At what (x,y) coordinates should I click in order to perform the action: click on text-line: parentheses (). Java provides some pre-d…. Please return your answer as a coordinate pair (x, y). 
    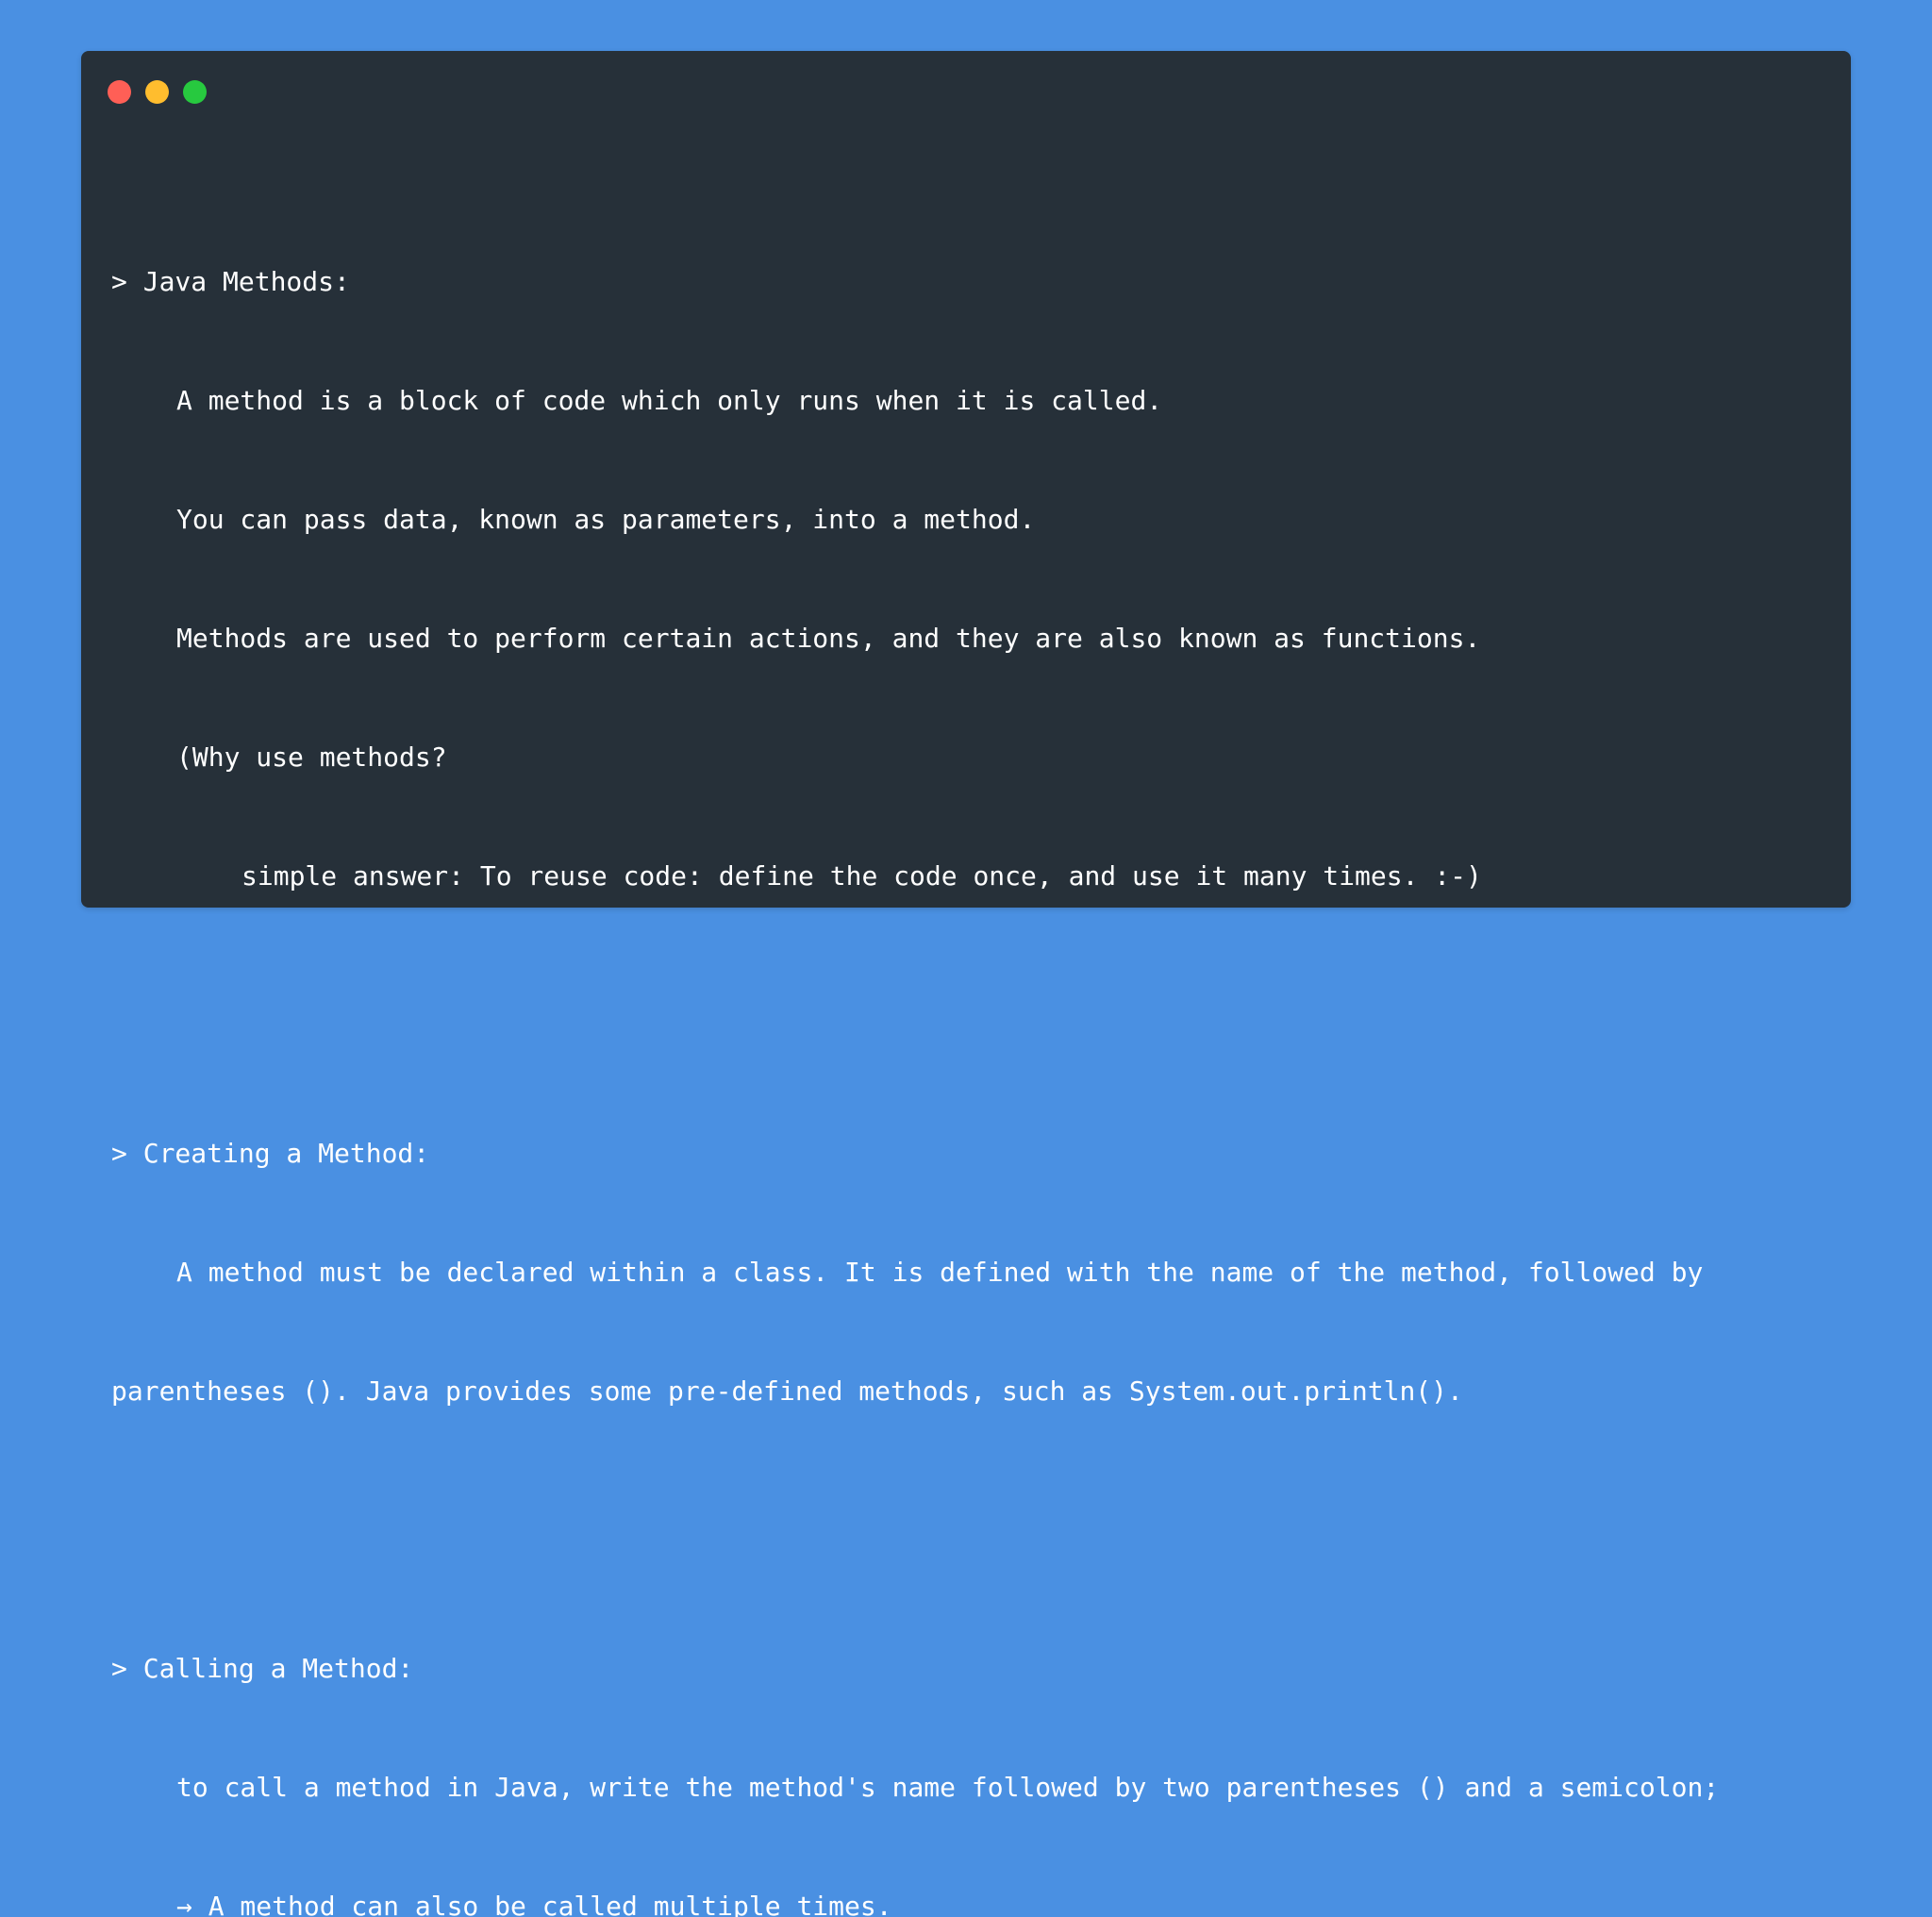
    Looking at the image, I should click on (787, 1391).